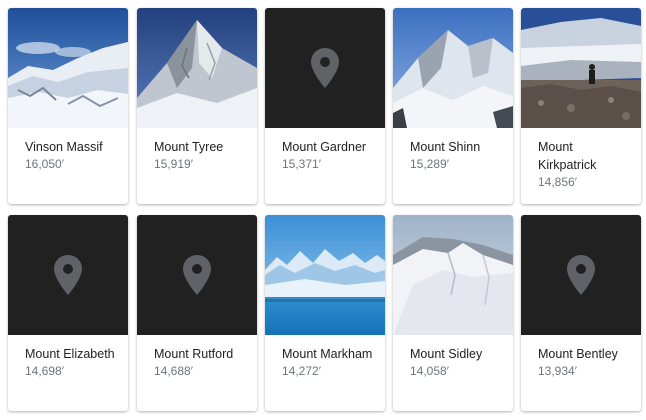  I want to click on mountain-name: Mount Rutford, so click(194, 354).